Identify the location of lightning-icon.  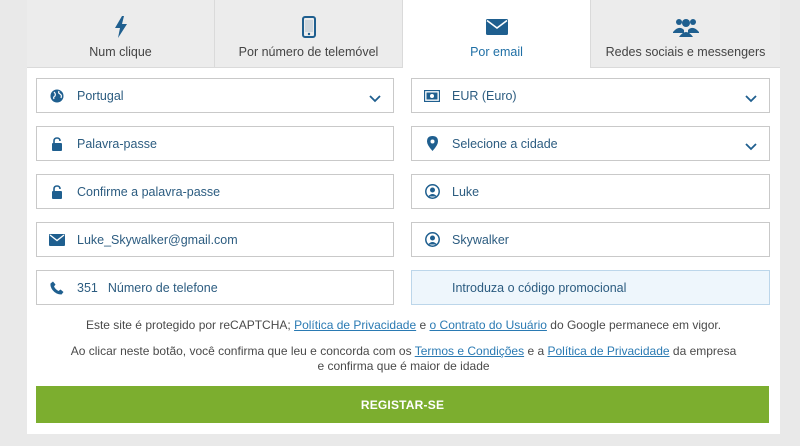
(121, 27).